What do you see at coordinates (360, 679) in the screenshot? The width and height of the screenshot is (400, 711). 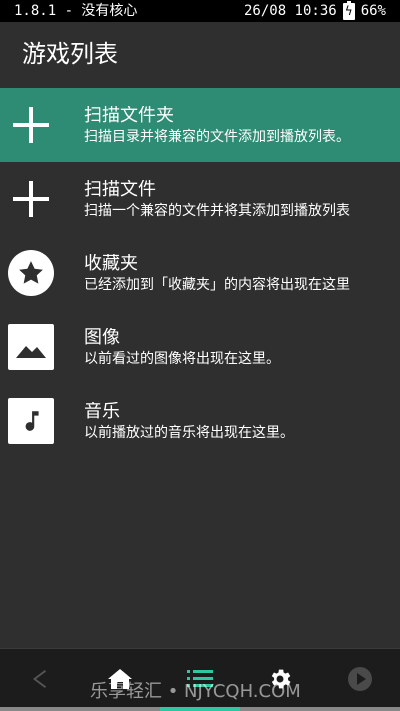 I see `play-icon` at bounding box center [360, 679].